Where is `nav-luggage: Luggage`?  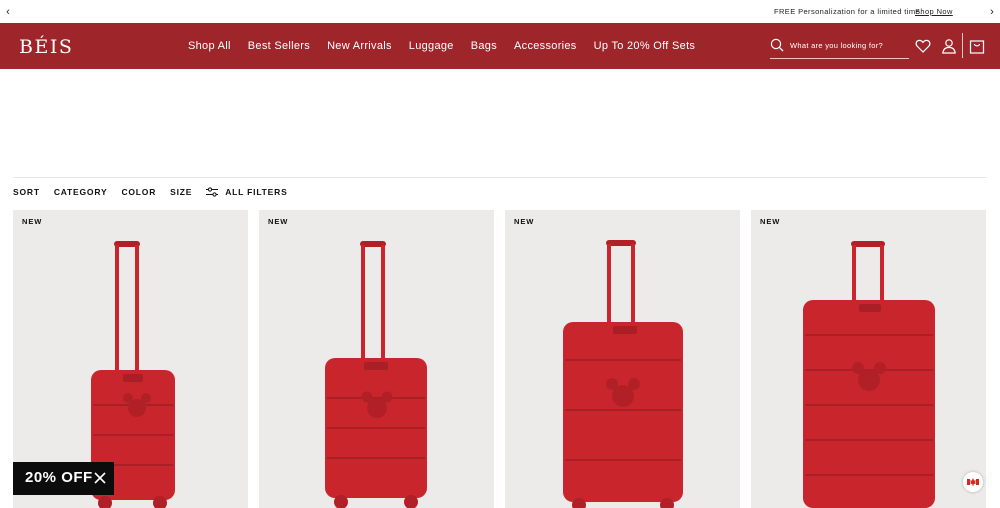 nav-luggage: Luggage is located at coordinates (431, 46).